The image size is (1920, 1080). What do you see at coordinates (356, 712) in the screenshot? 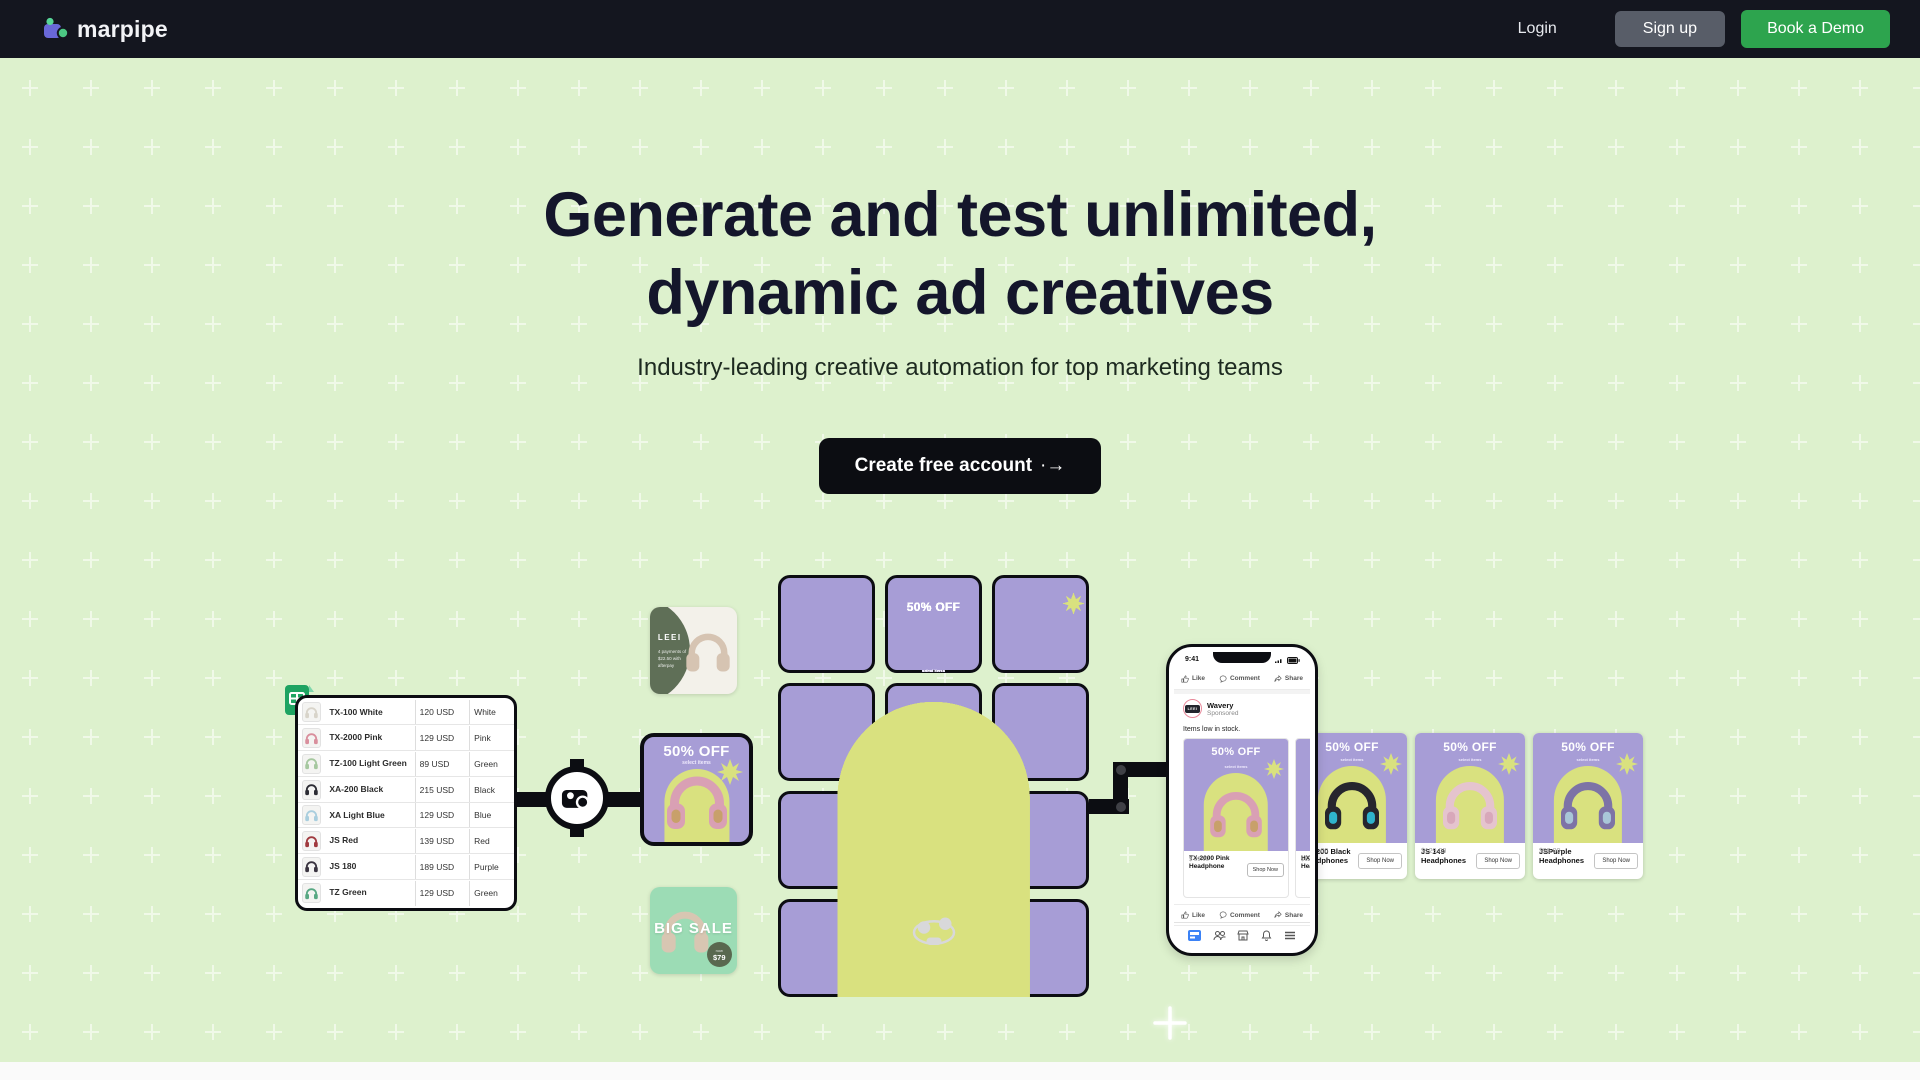
I see `product-name-cell: TX-100 White` at bounding box center [356, 712].